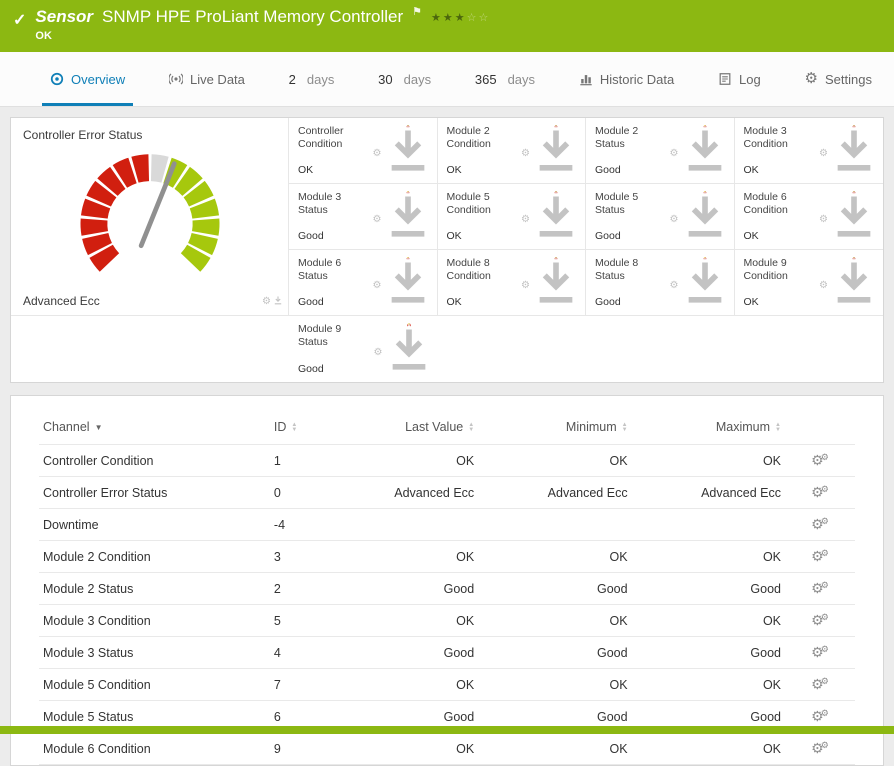 The height and width of the screenshot is (766, 894). I want to click on gauge-title: Module 3 Status, so click(335, 204).